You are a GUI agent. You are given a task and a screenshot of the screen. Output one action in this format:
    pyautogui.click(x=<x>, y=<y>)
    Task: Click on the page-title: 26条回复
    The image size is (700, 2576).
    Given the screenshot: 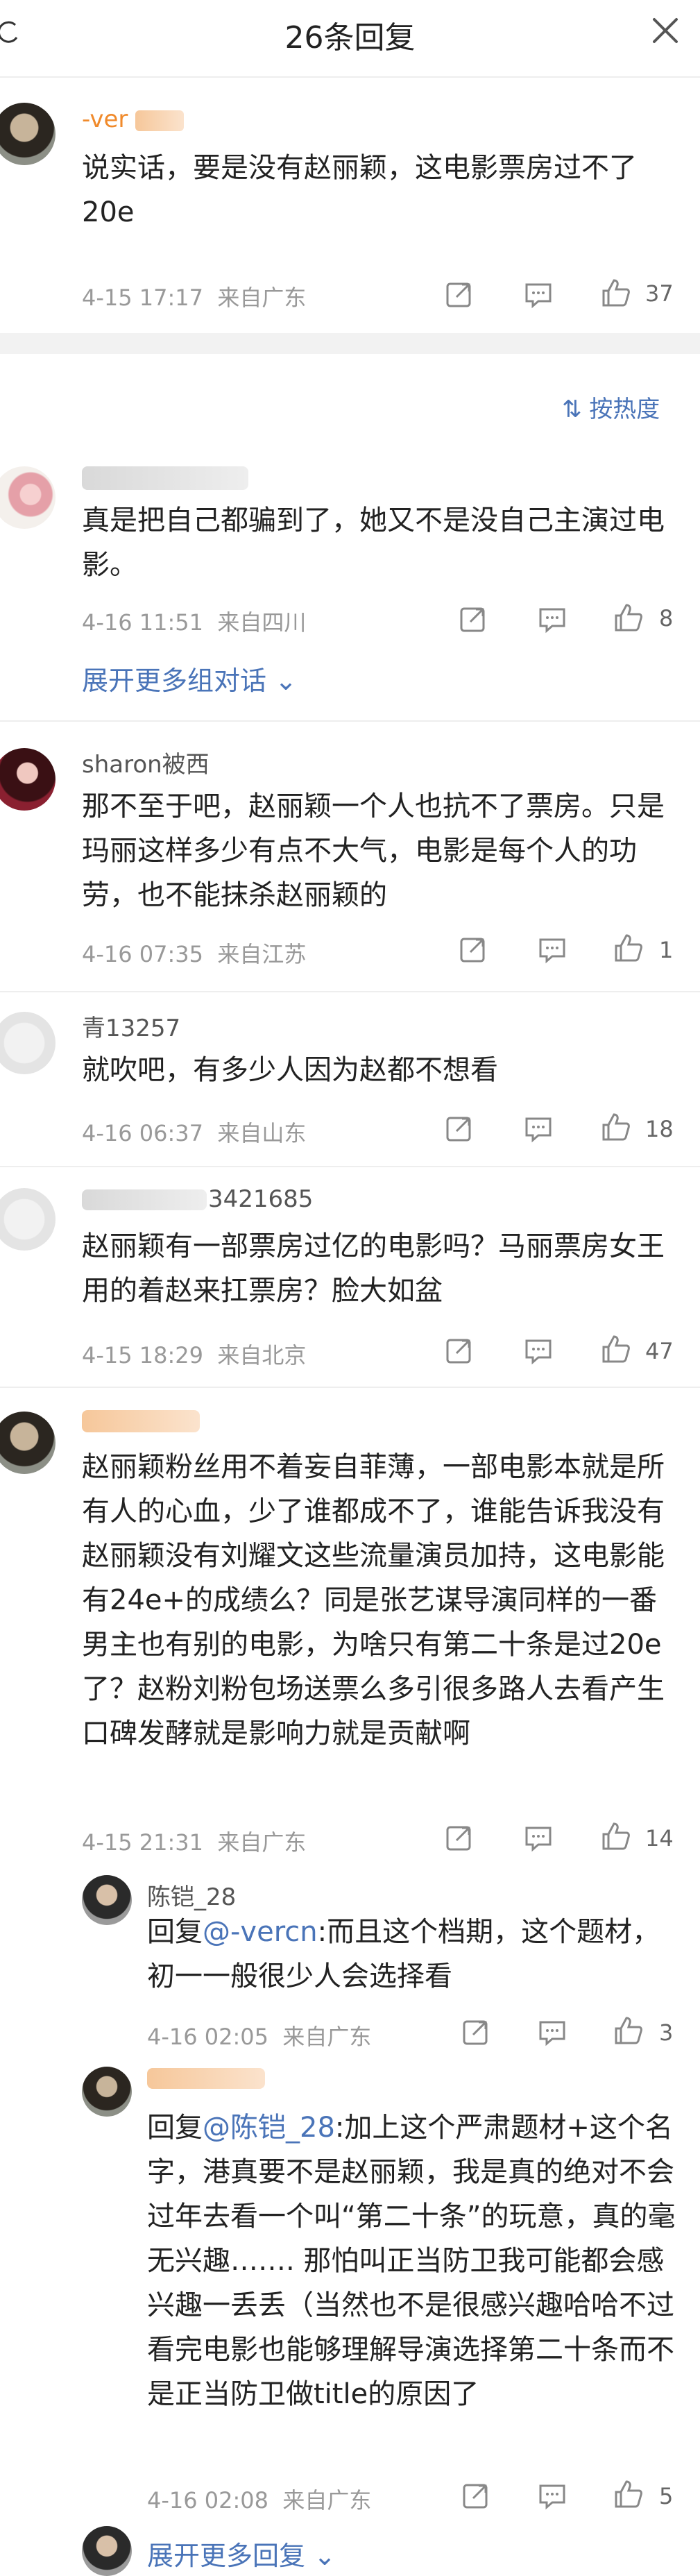 What is the action you would take?
    pyautogui.click(x=350, y=38)
    